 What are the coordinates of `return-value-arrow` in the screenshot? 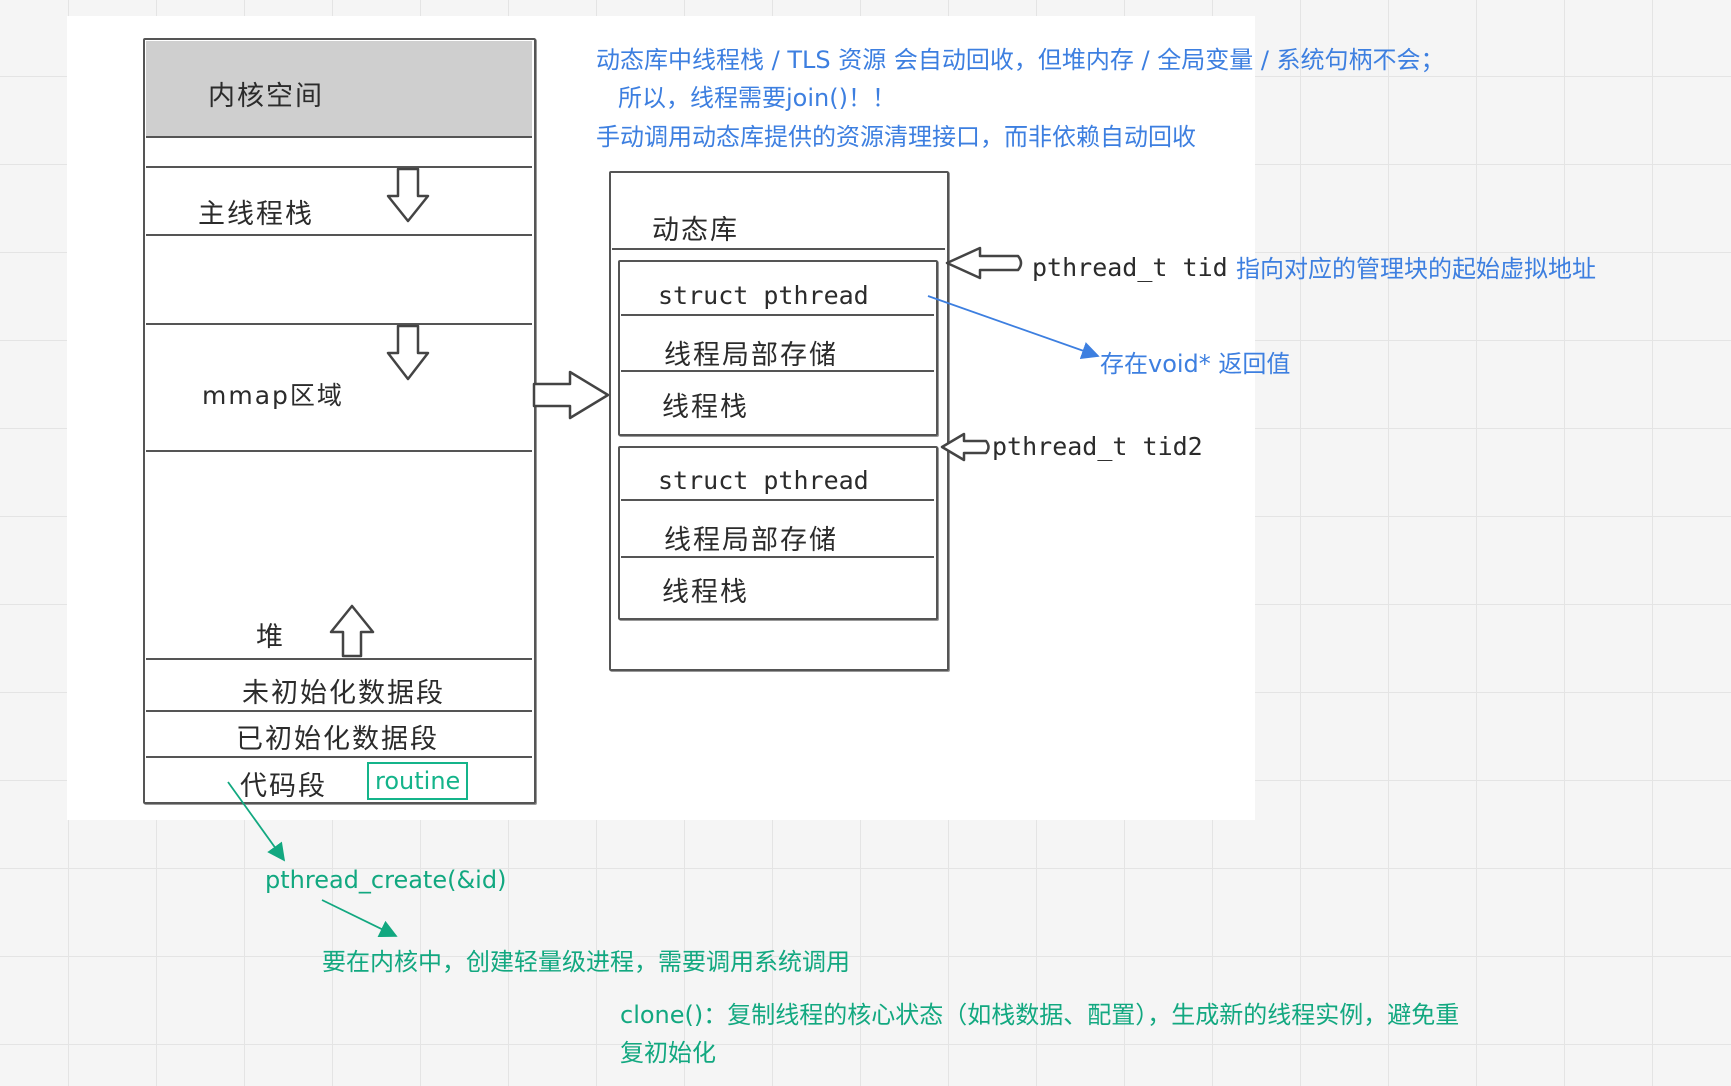 It's located at (1013, 327).